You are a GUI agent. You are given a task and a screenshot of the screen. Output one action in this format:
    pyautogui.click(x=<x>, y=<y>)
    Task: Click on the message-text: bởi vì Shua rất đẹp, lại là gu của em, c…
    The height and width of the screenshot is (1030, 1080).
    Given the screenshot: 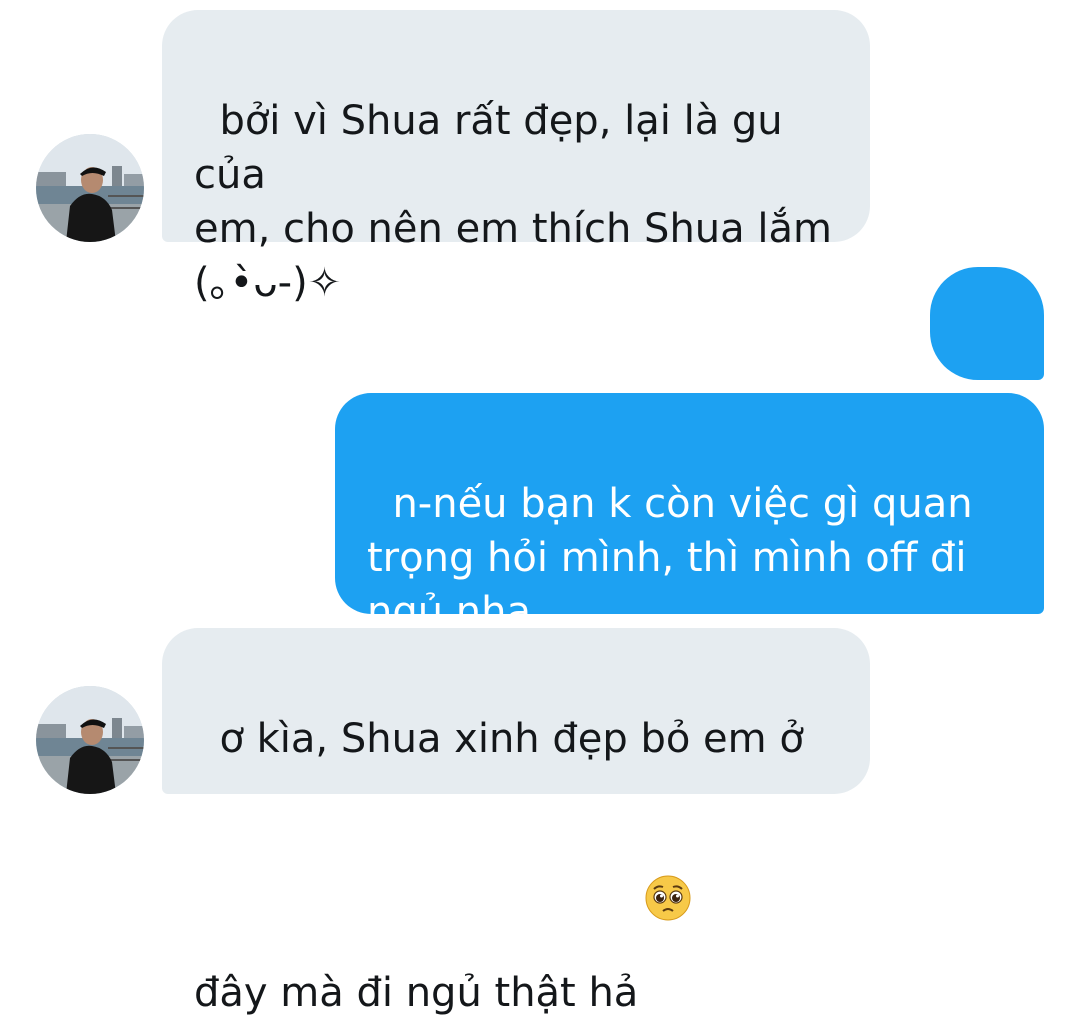 What is the action you would take?
    pyautogui.click(x=513, y=202)
    